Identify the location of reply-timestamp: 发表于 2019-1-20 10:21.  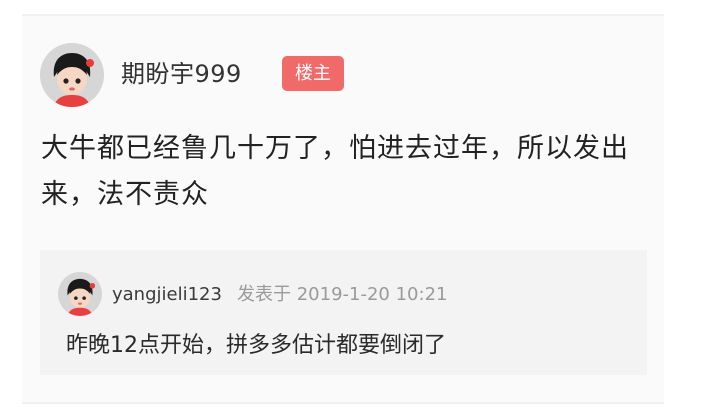
(342, 294).